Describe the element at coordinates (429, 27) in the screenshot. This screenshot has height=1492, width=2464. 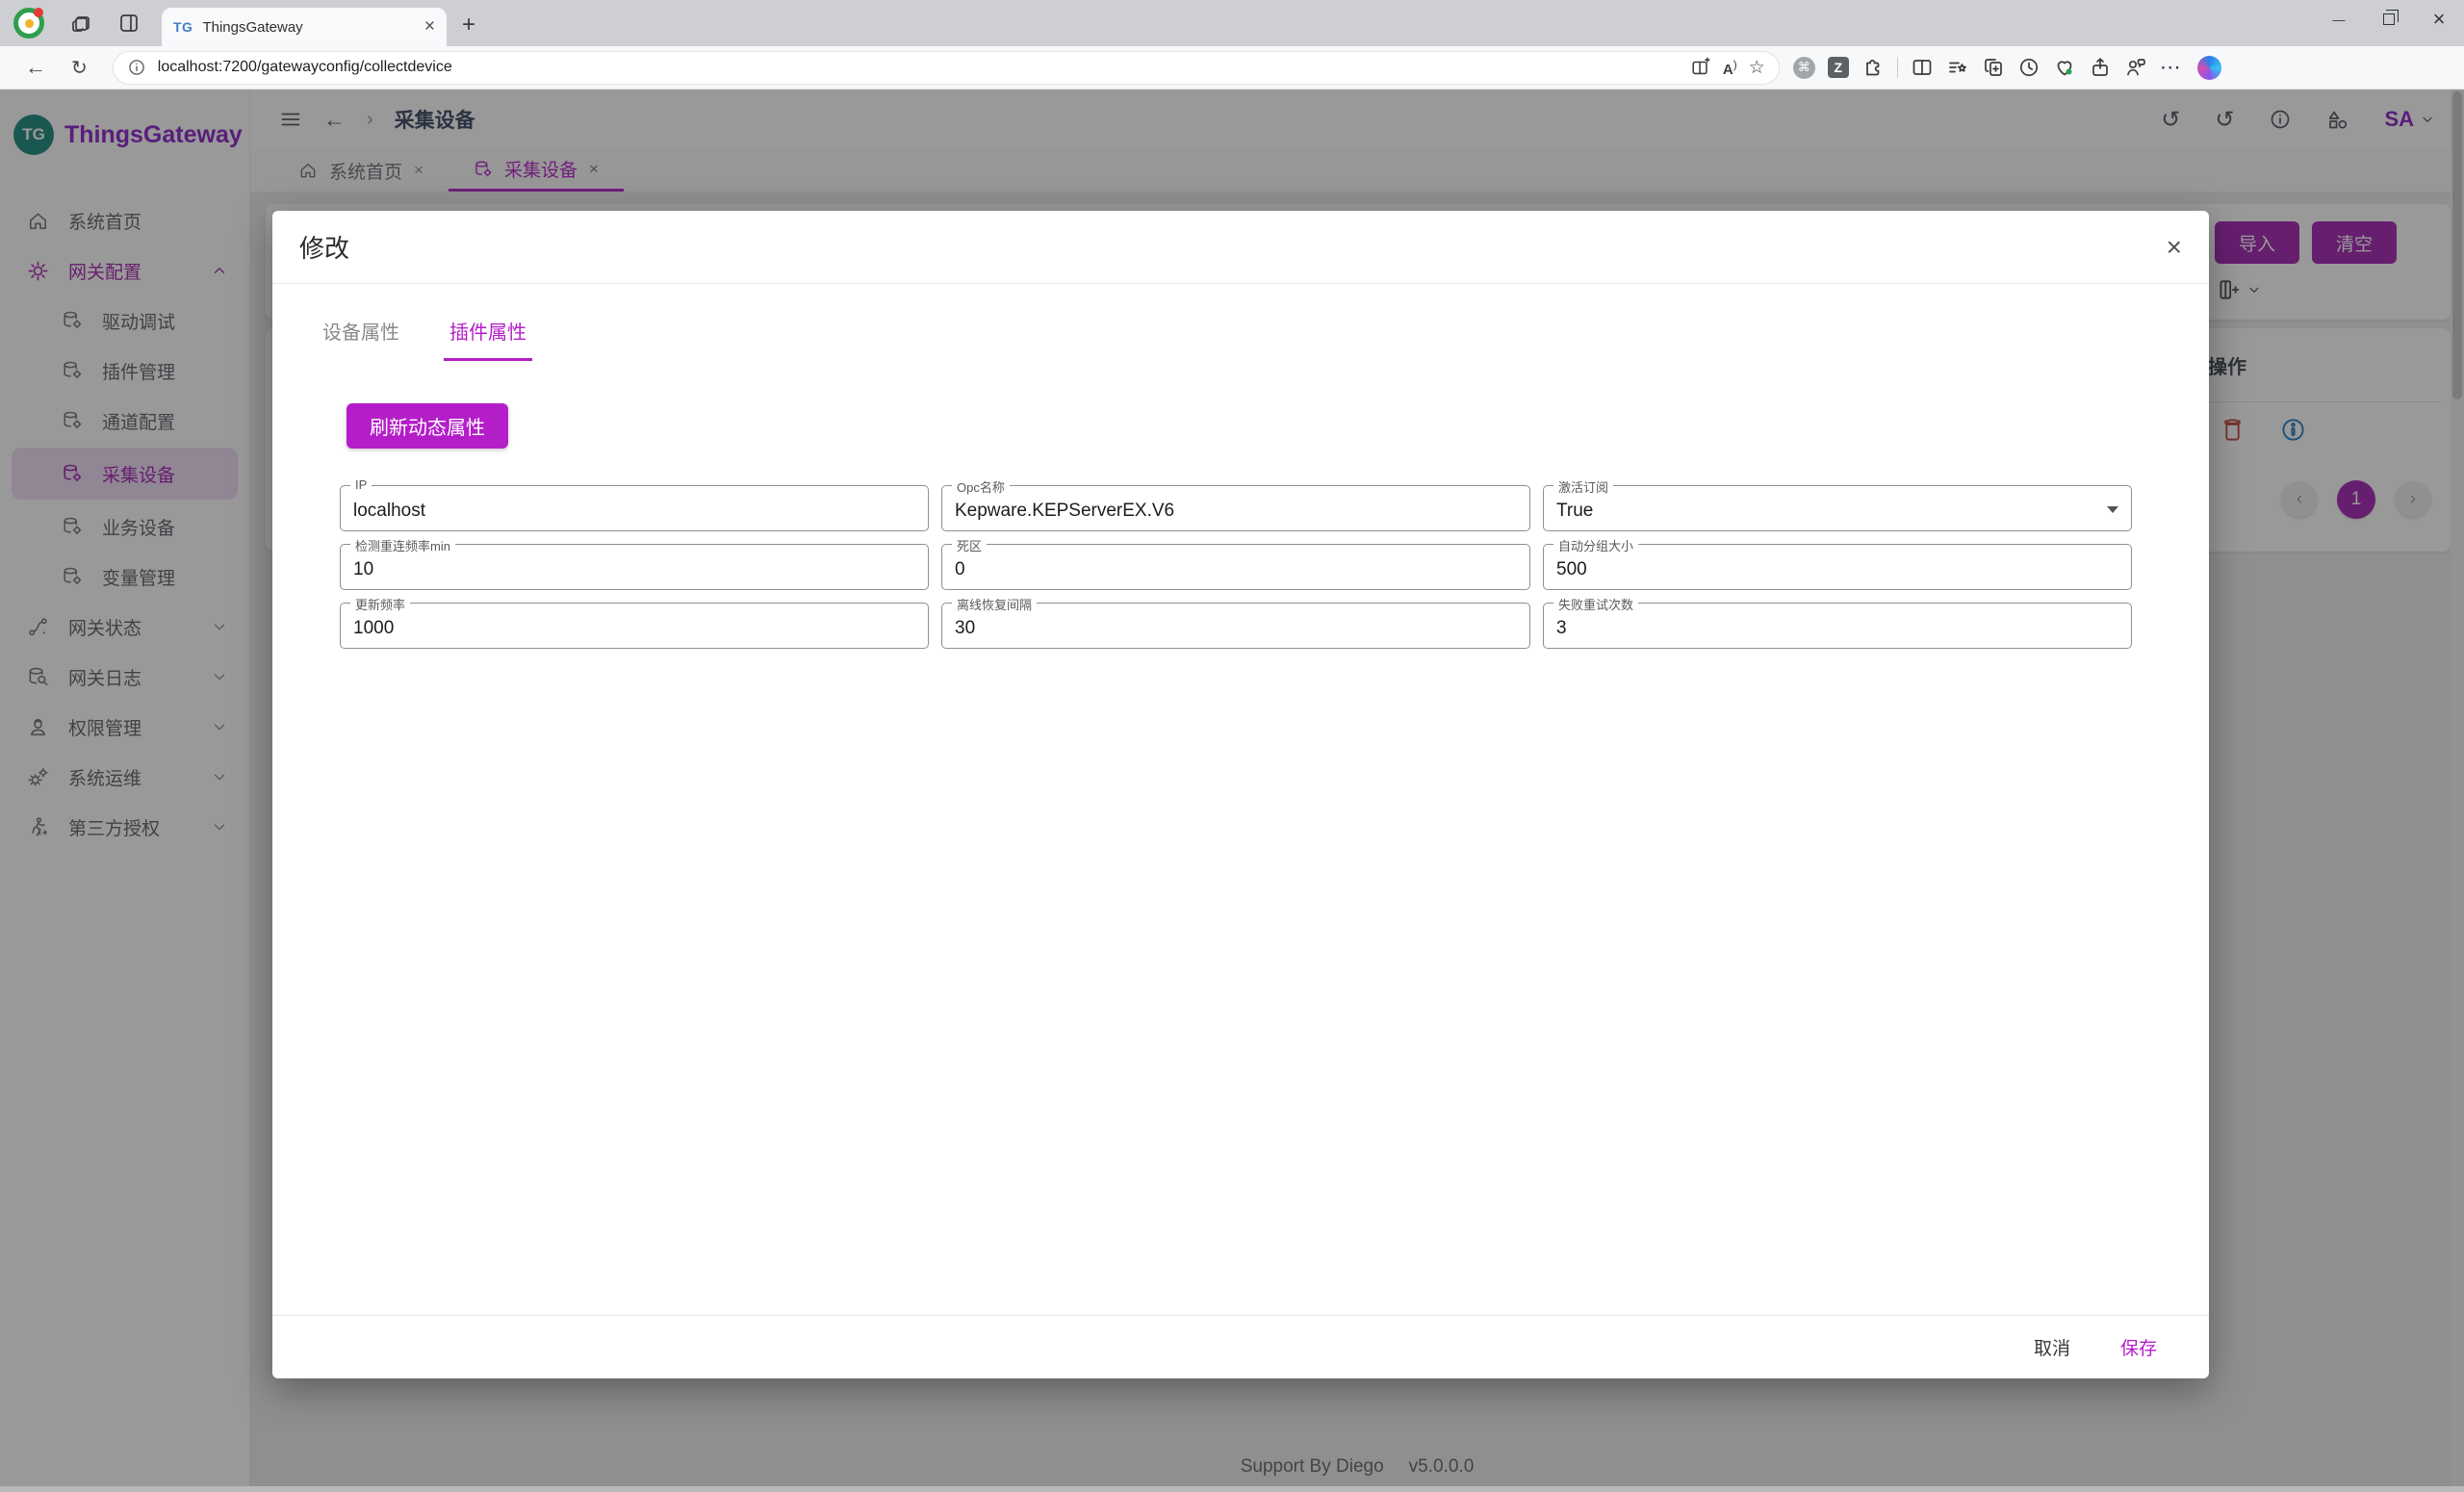
I see `tab-close-icon` at that location.